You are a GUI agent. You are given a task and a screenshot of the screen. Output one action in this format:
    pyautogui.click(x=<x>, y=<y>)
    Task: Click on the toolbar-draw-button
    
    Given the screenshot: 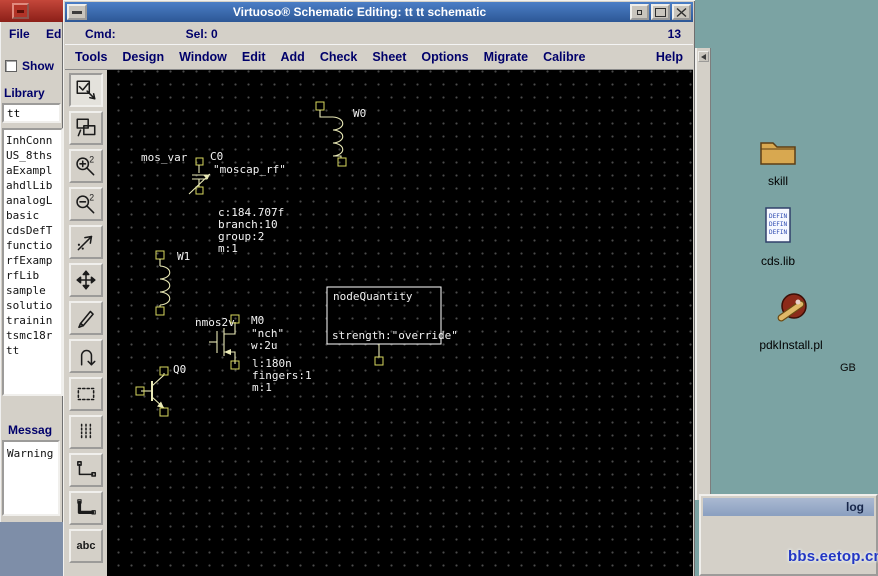 What is the action you would take?
    pyautogui.click(x=86, y=318)
    